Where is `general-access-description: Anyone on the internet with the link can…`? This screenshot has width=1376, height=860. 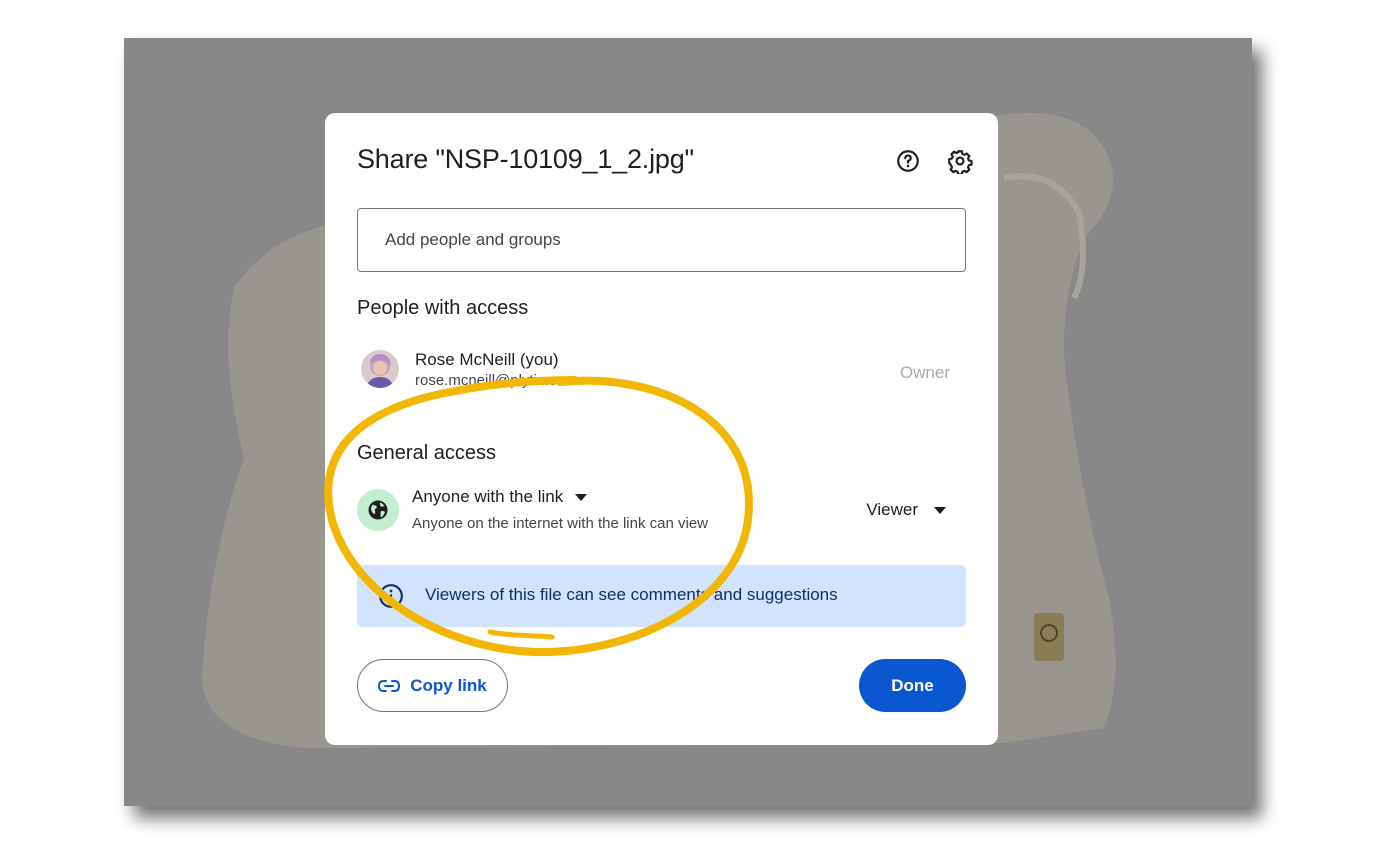
general-access-description: Anyone on the internet with the link can… is located at coordinates (560, 523).